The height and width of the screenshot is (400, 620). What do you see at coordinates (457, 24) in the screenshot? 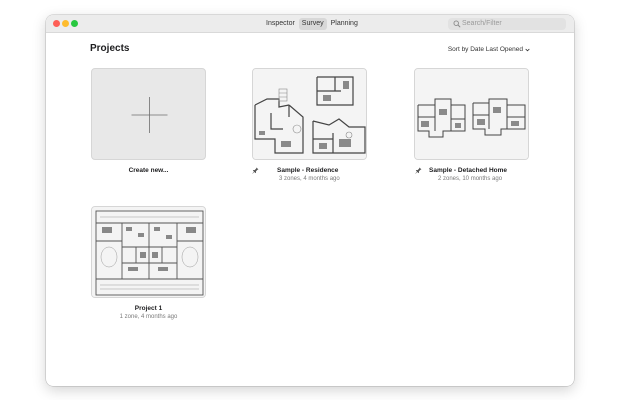
I see `search-icon` at bounding box center [457, 24].